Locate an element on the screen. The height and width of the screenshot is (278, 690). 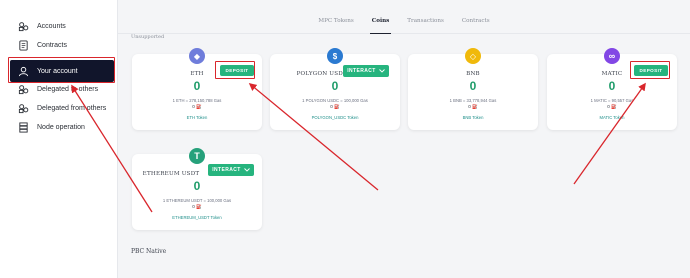
section-heading-cut: Unsupported is located at coordinates (148, 37).